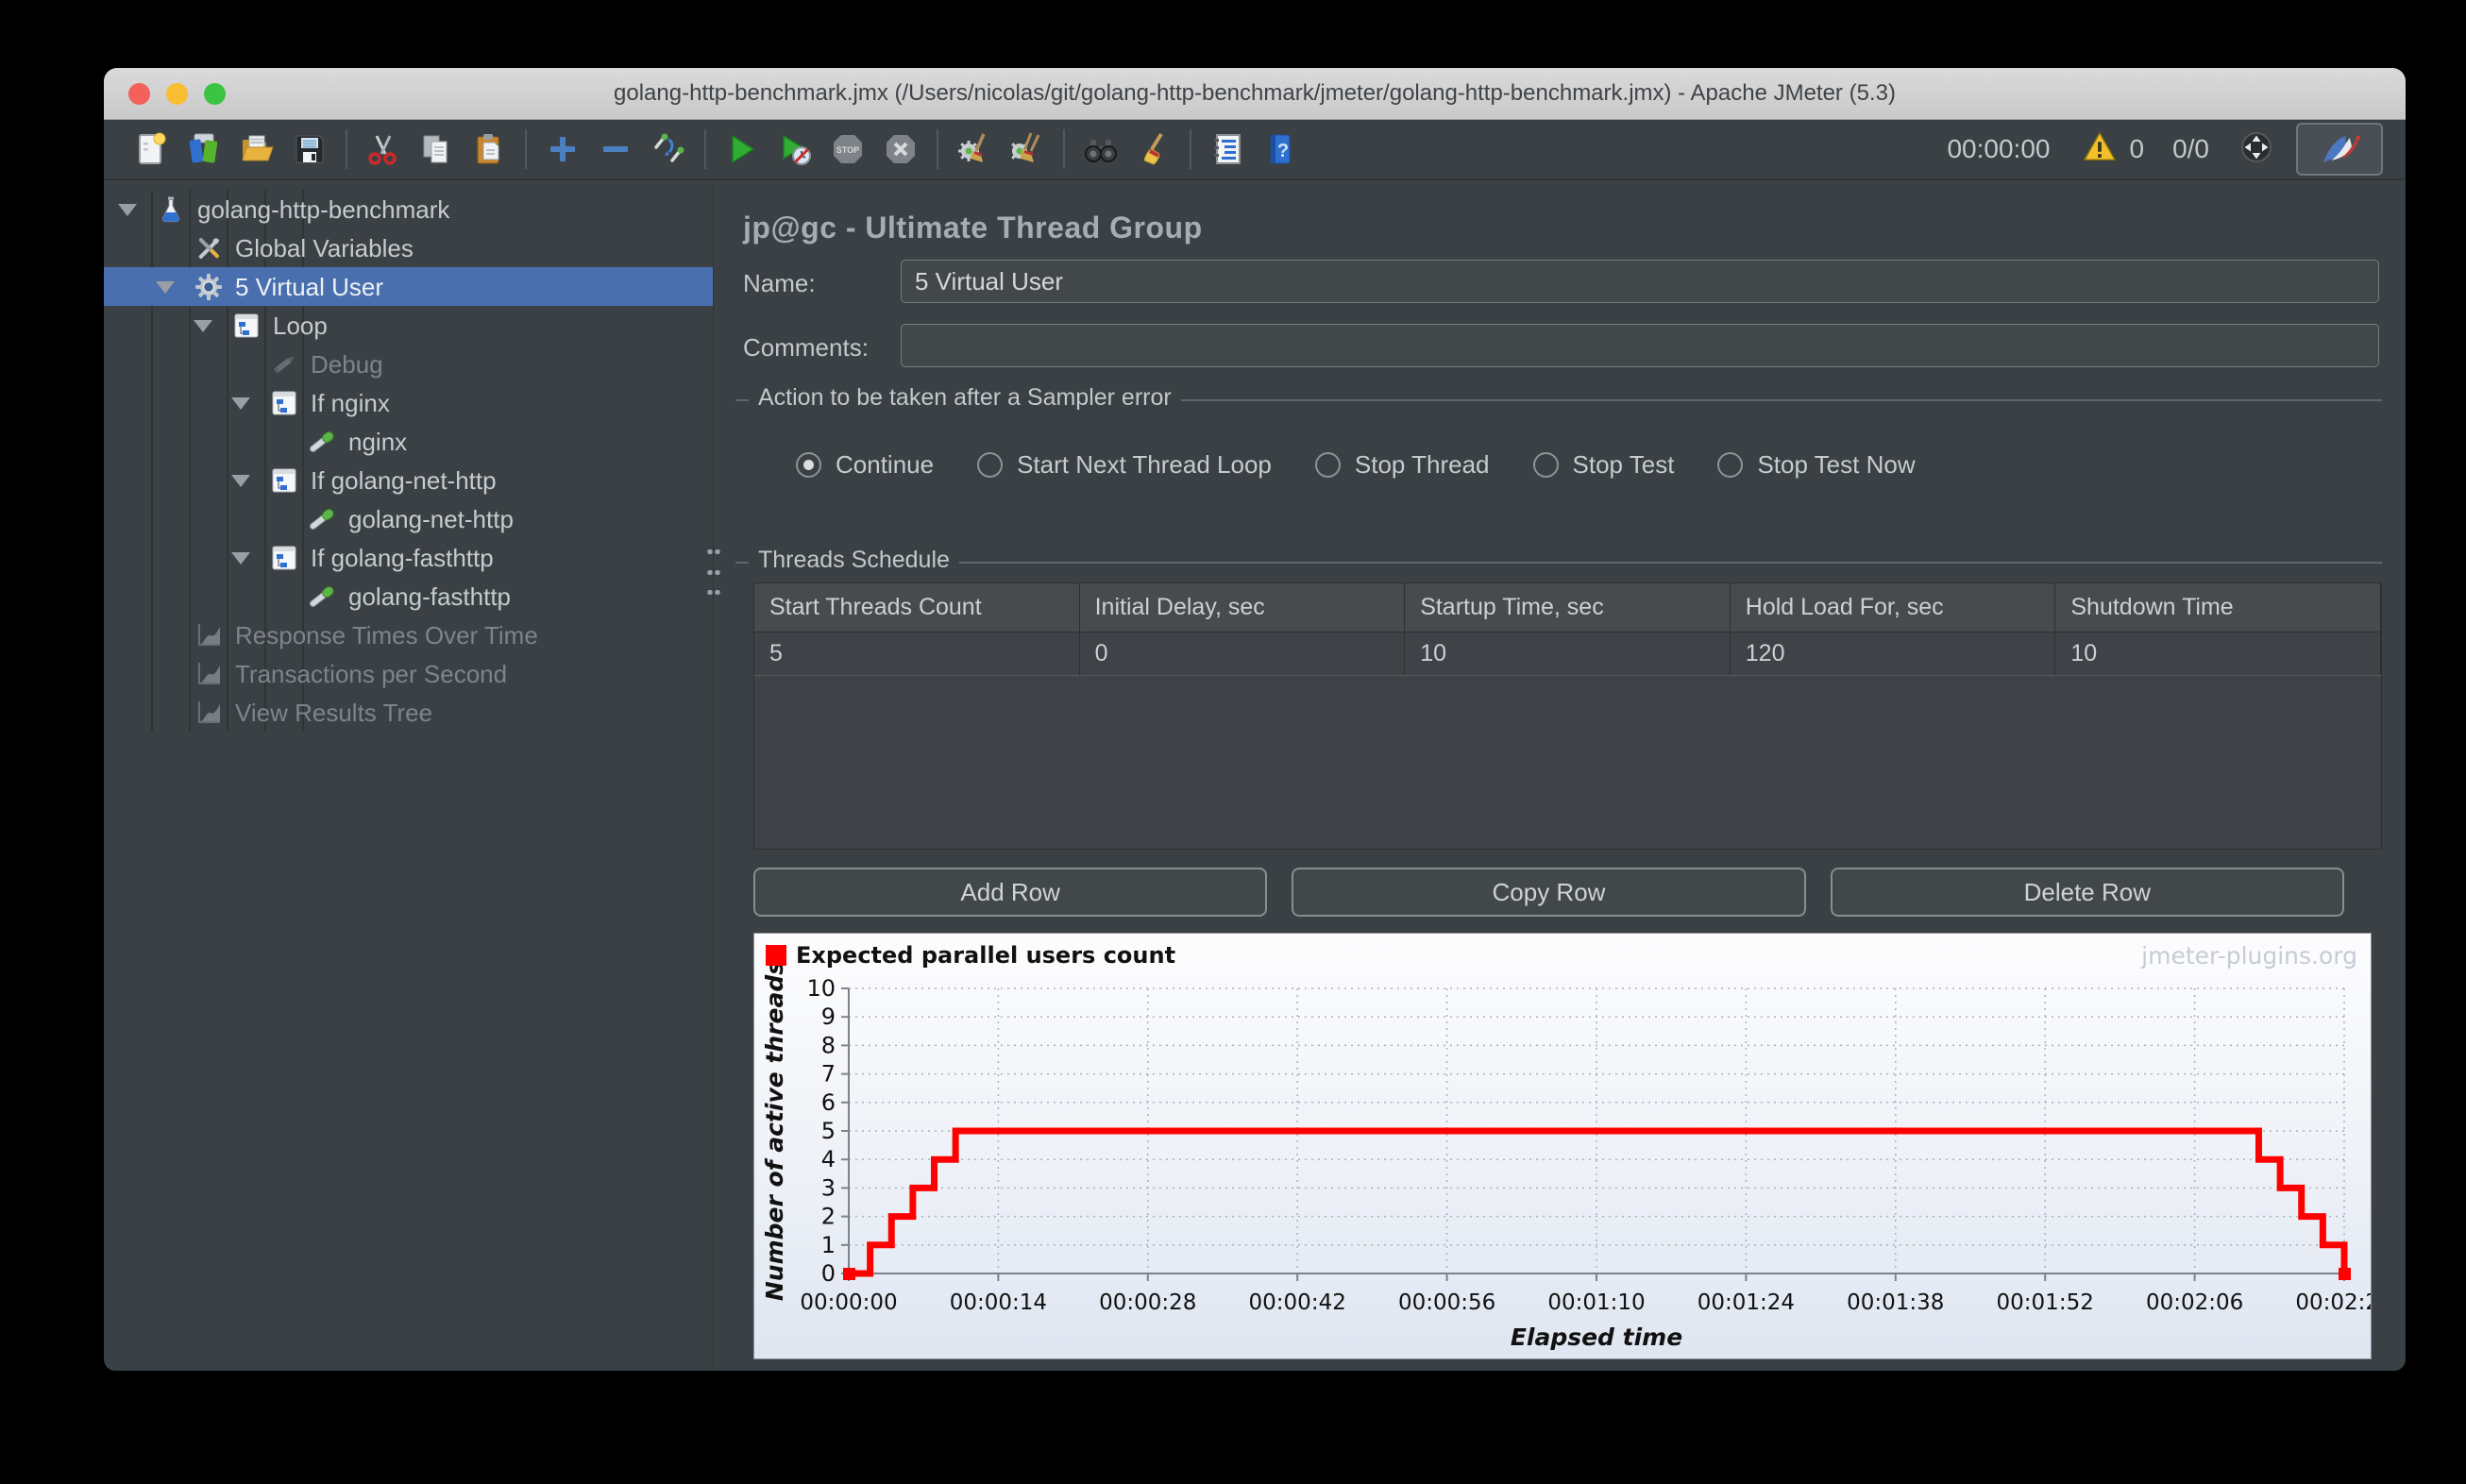 The image size is (2466, 1484). What do you see at coordinates (209, 287) in the screenshot?
I see `thread-group-icon` at bounding box center [209, 287].